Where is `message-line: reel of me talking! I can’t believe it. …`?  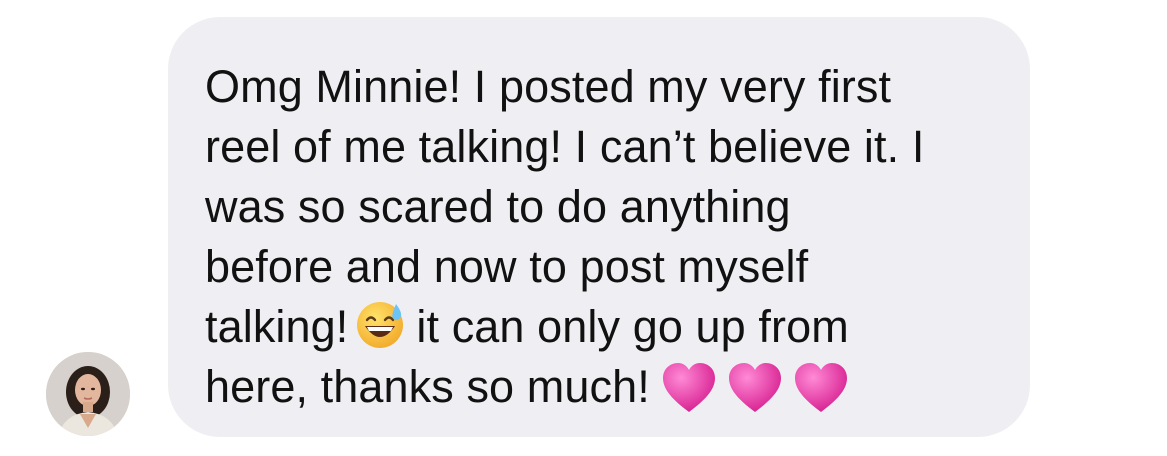
message-line: reel of me talking! I can’t believe it. … is located at coordinates (565, 146).